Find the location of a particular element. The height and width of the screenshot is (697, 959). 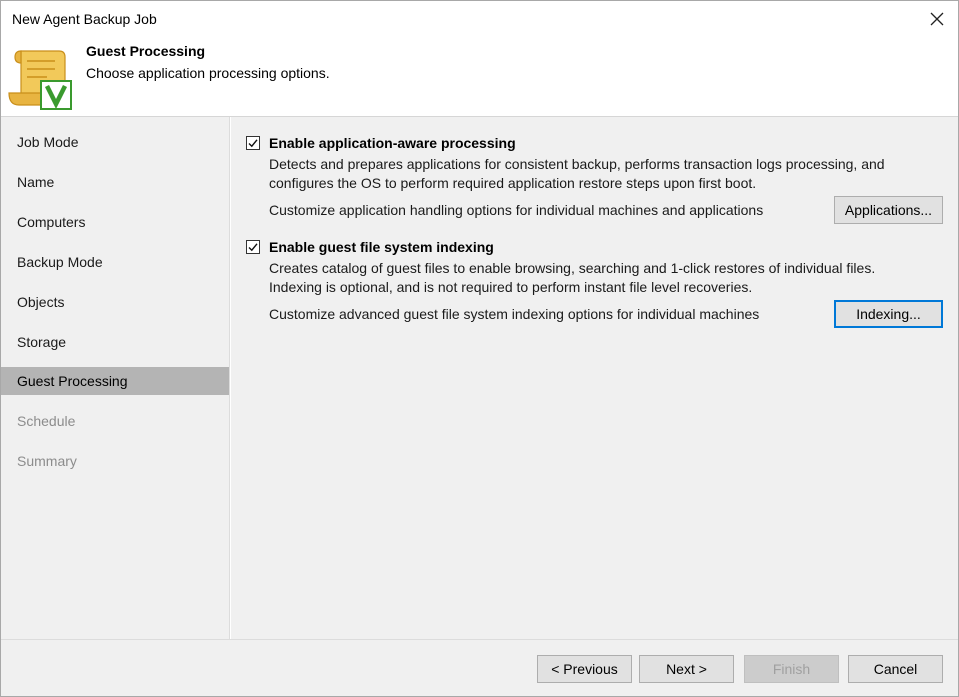

finish-button: Finish is located at coordinates (791, 669).